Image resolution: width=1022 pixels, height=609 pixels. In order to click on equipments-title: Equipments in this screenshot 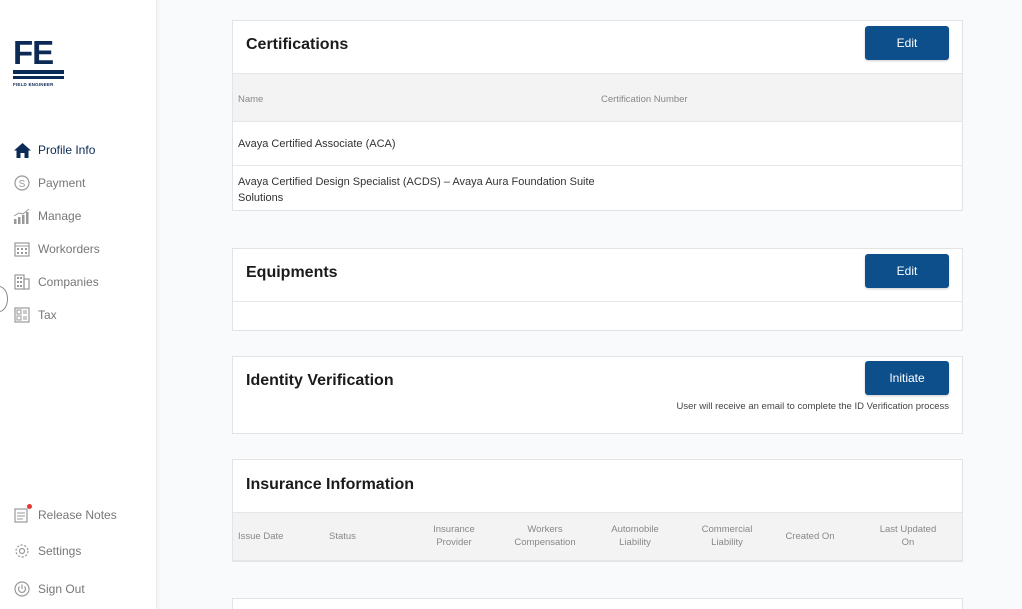, I will do `click(292, 272)`.